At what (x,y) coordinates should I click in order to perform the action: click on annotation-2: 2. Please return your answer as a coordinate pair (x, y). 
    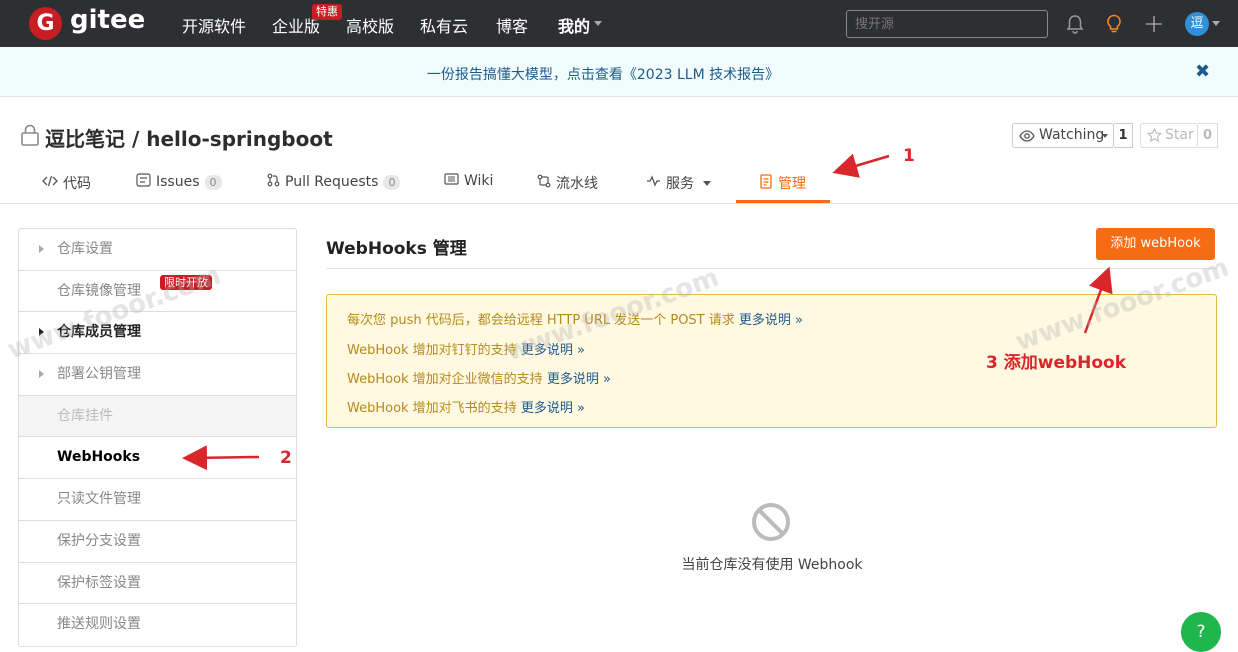
    Looking at the image, I should click on (286, 458).